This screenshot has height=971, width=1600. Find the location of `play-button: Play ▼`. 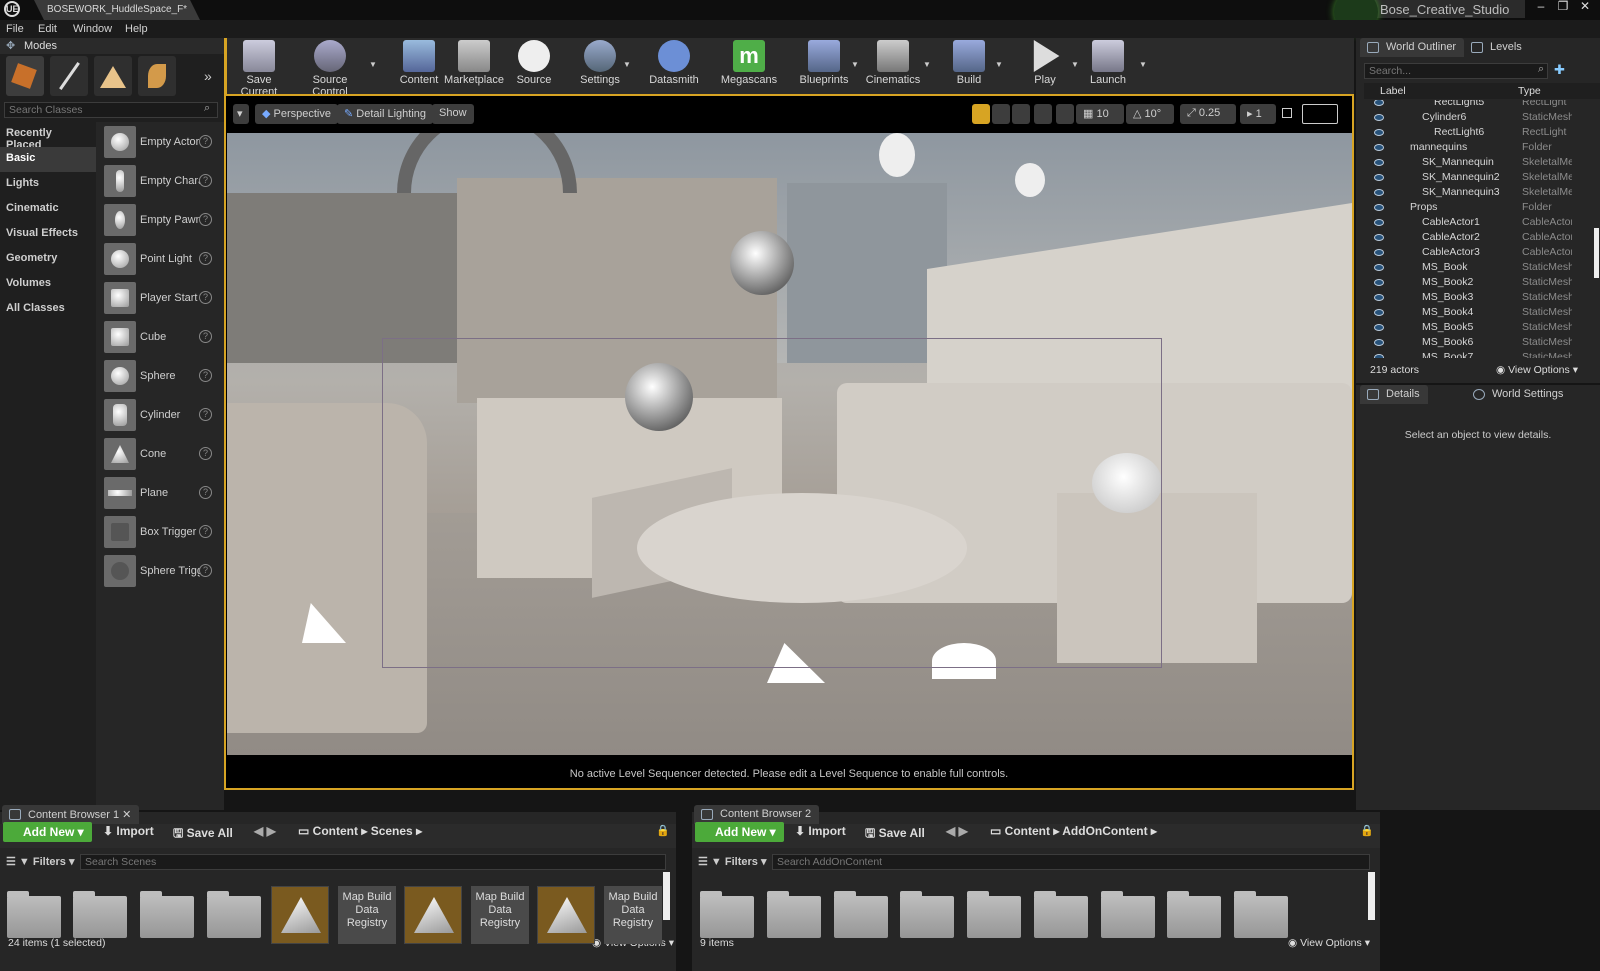

play-button: Play ▼ is located at coordinates (1051, 63).